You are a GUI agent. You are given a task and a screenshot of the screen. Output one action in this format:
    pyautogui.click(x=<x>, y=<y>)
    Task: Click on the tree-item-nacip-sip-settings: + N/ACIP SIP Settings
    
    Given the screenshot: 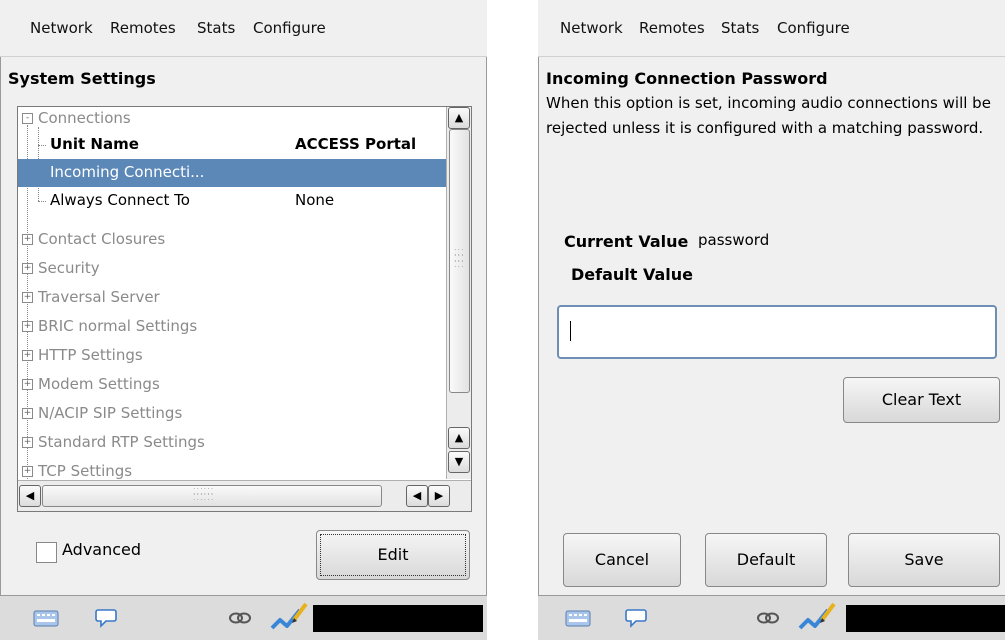 What is the action you would take?
    pyautogui.click(x=232, y=414)
    